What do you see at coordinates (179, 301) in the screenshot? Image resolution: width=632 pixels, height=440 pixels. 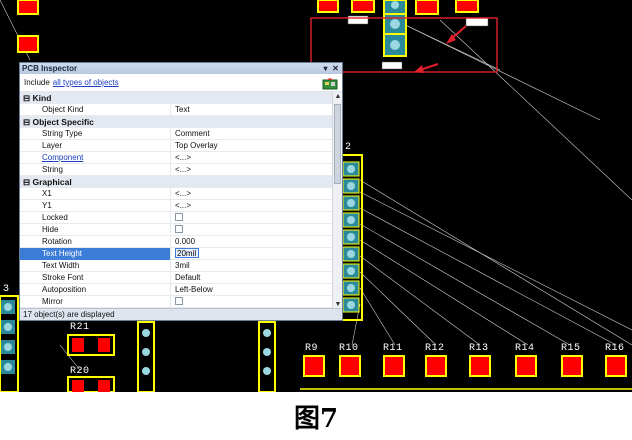 I see `mirror-checkbox` at bounding box center [179, 301].